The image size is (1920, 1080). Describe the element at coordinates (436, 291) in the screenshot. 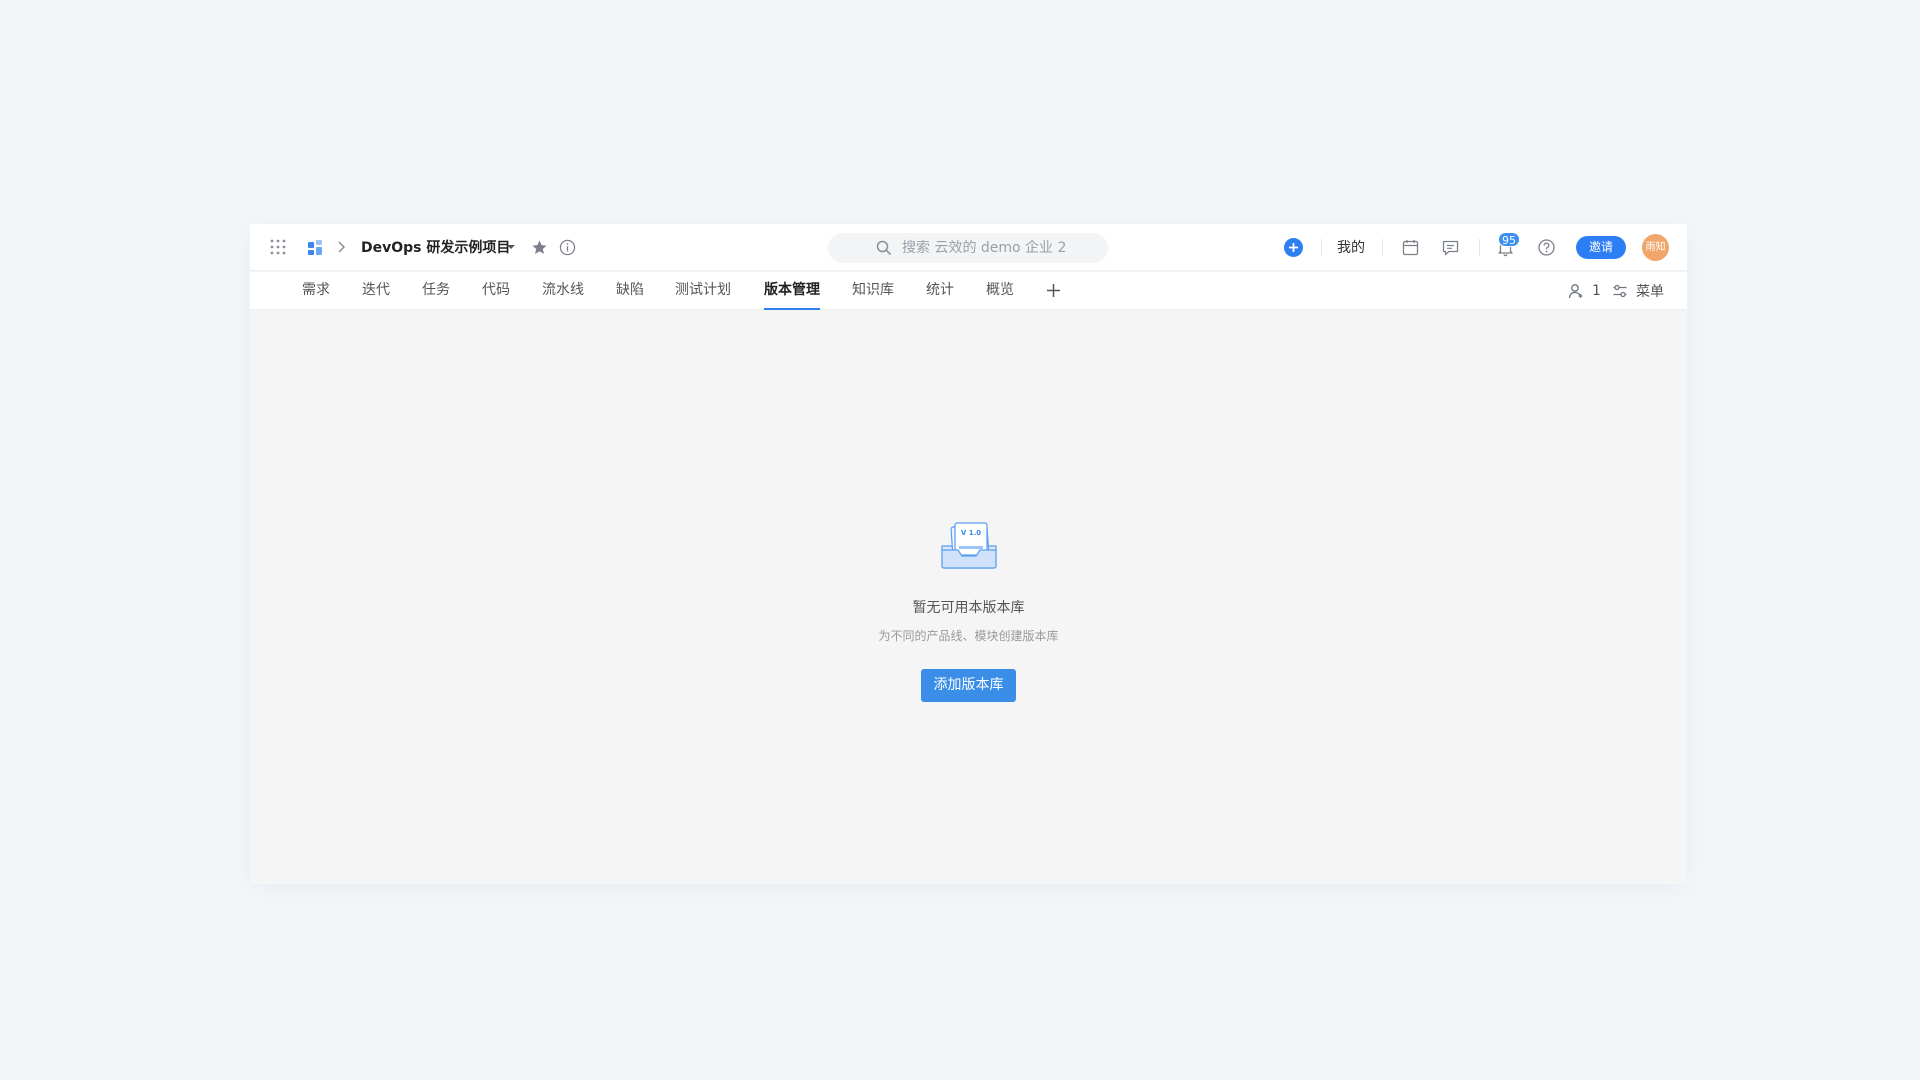

I see `tab-tasks: 任务` at that location.